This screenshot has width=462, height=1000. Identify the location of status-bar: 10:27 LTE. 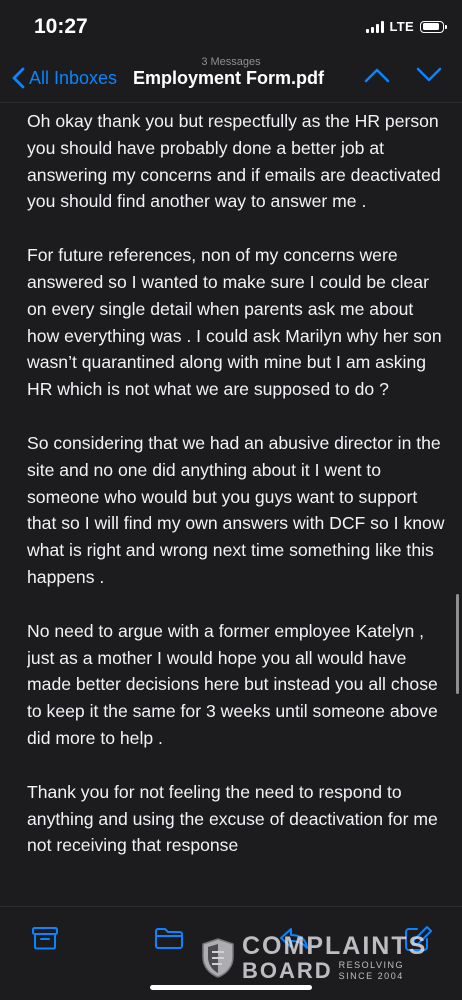
(231, 26).